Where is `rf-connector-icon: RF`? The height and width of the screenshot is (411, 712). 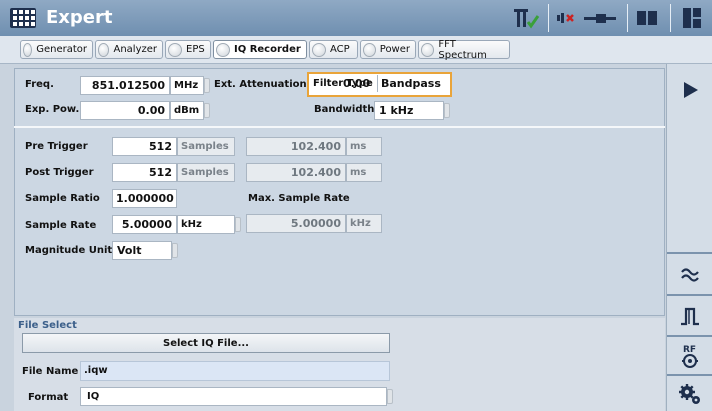 rf-connector-icon: RF is located at coordinates (690, 356).